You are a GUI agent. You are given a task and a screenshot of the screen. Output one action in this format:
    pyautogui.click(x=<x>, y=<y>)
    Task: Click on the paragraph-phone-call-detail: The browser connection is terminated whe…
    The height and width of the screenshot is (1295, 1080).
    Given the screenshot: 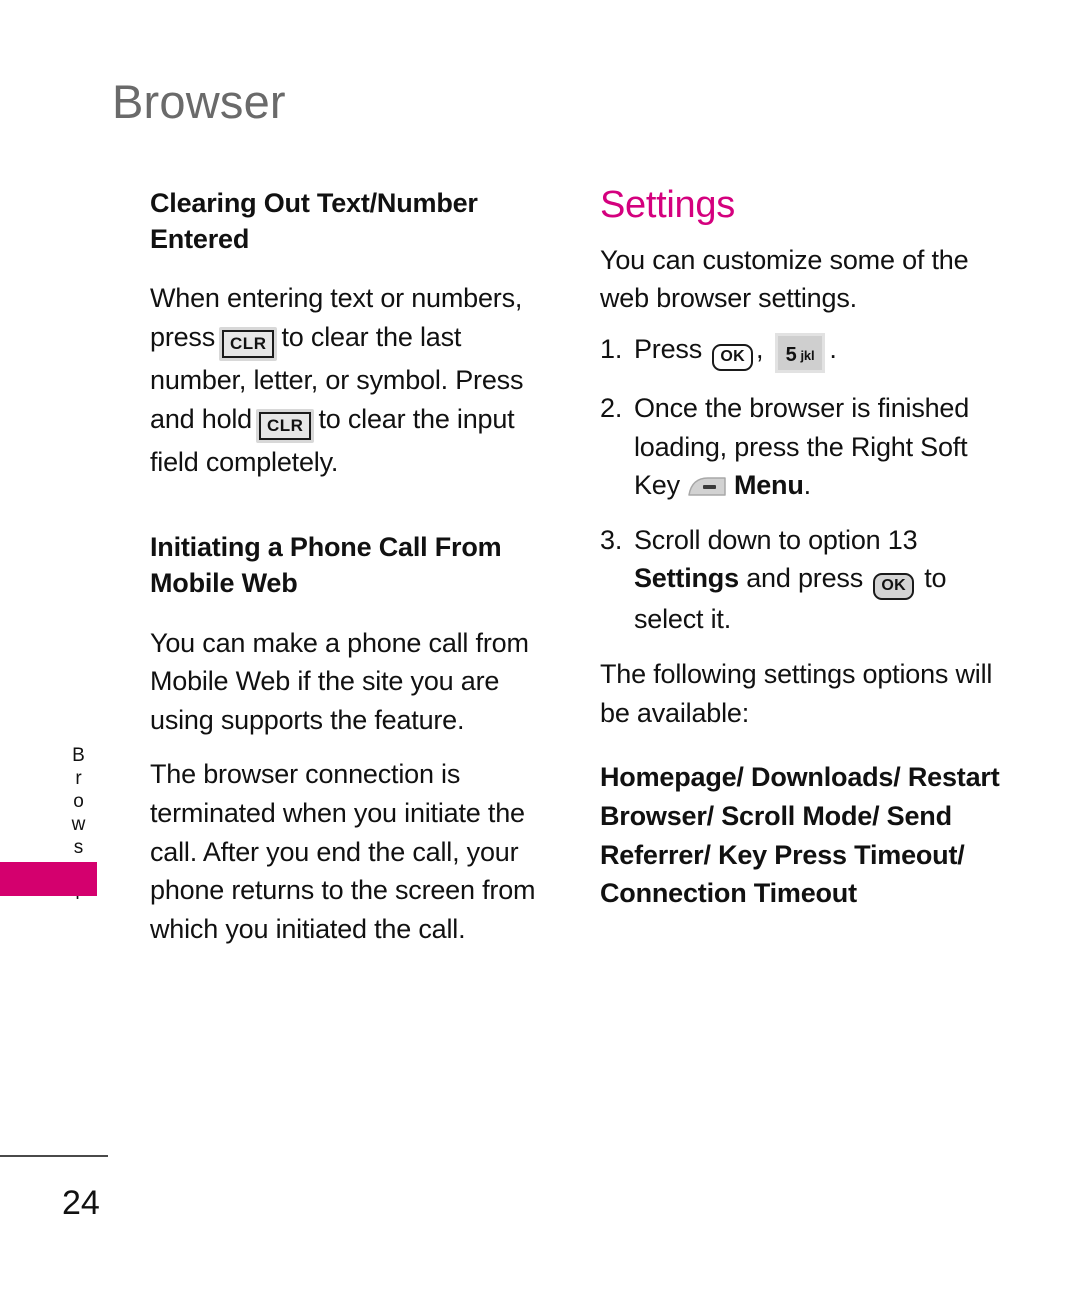 What is the action you would take?
    pyautogui.click(x=343, y=851)
    